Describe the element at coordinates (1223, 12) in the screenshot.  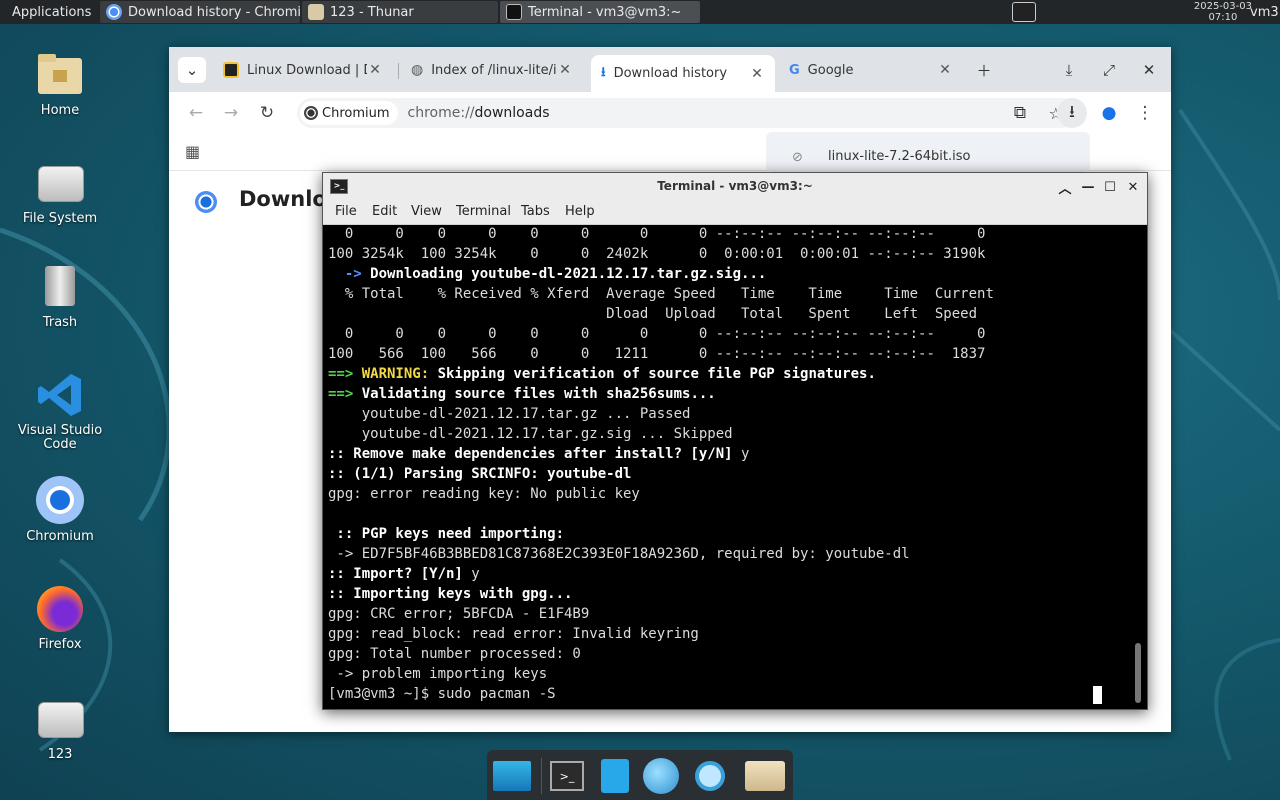
I see `panel-clock: 2025-03-03 07:10` at that location.